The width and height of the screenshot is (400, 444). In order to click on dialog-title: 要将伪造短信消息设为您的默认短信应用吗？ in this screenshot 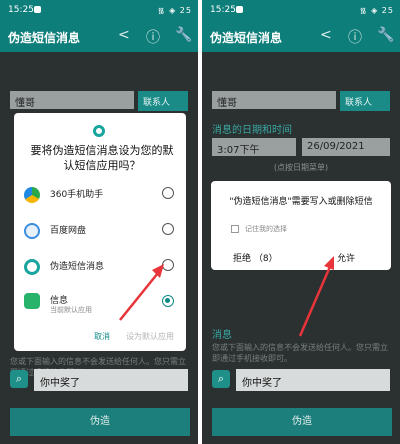, I will do `click(102, 158)`.